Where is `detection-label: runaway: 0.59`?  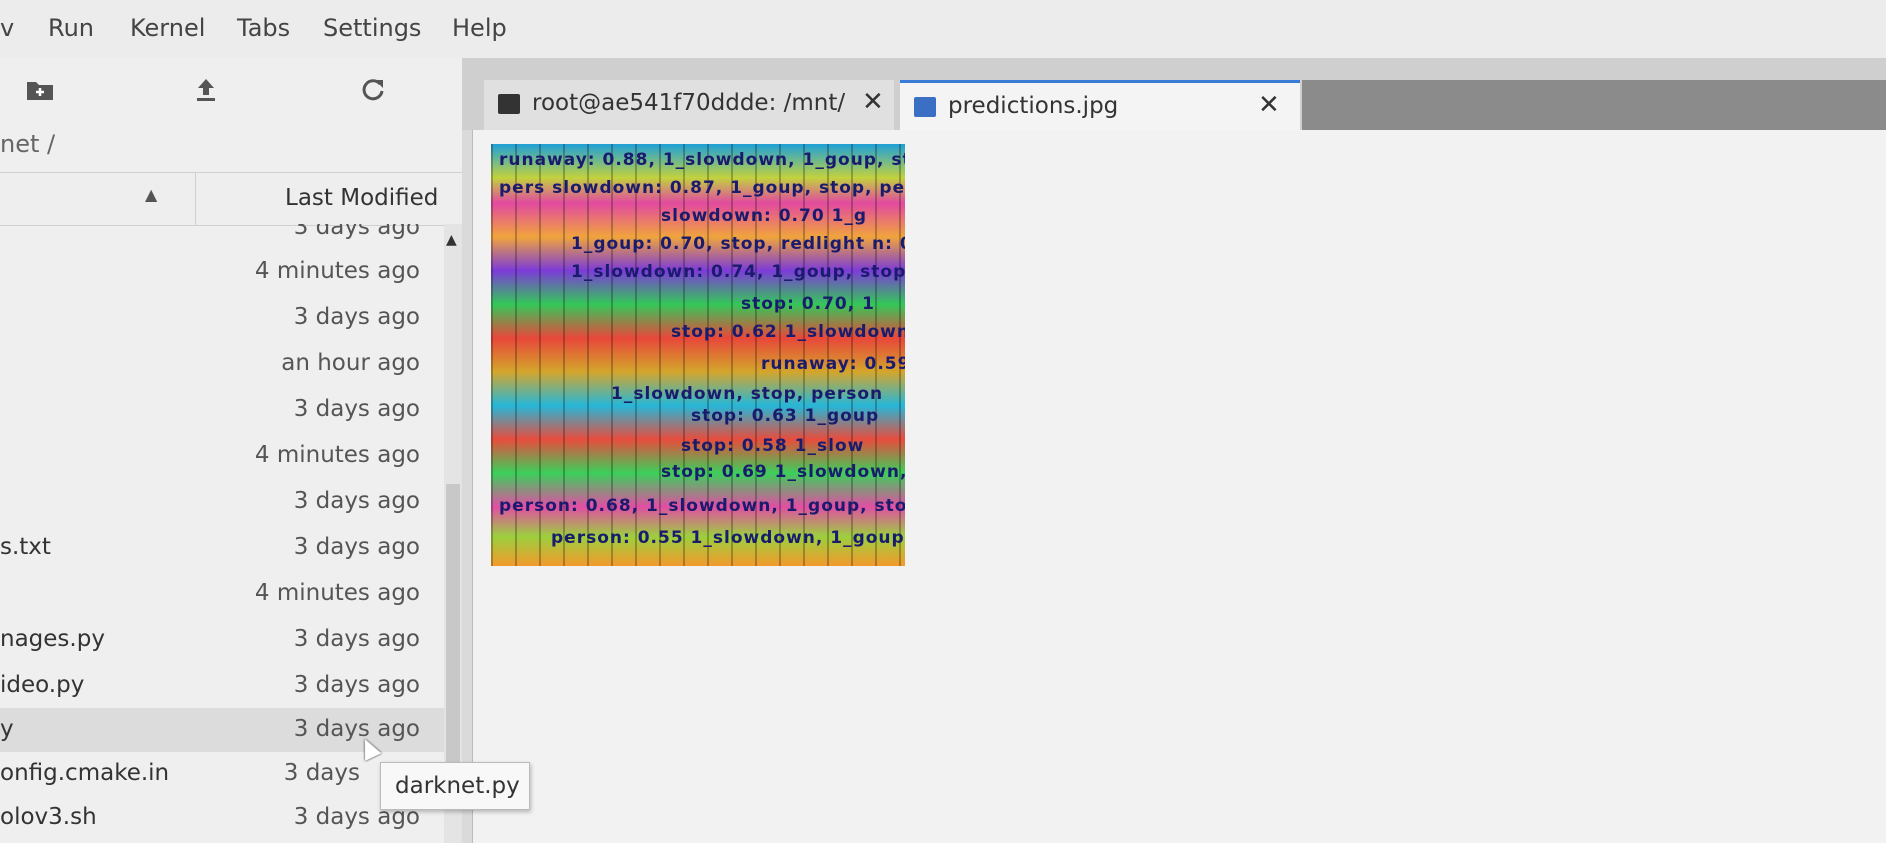 detection-label: runaway: 0.59 is located at coordinates (833, 364).